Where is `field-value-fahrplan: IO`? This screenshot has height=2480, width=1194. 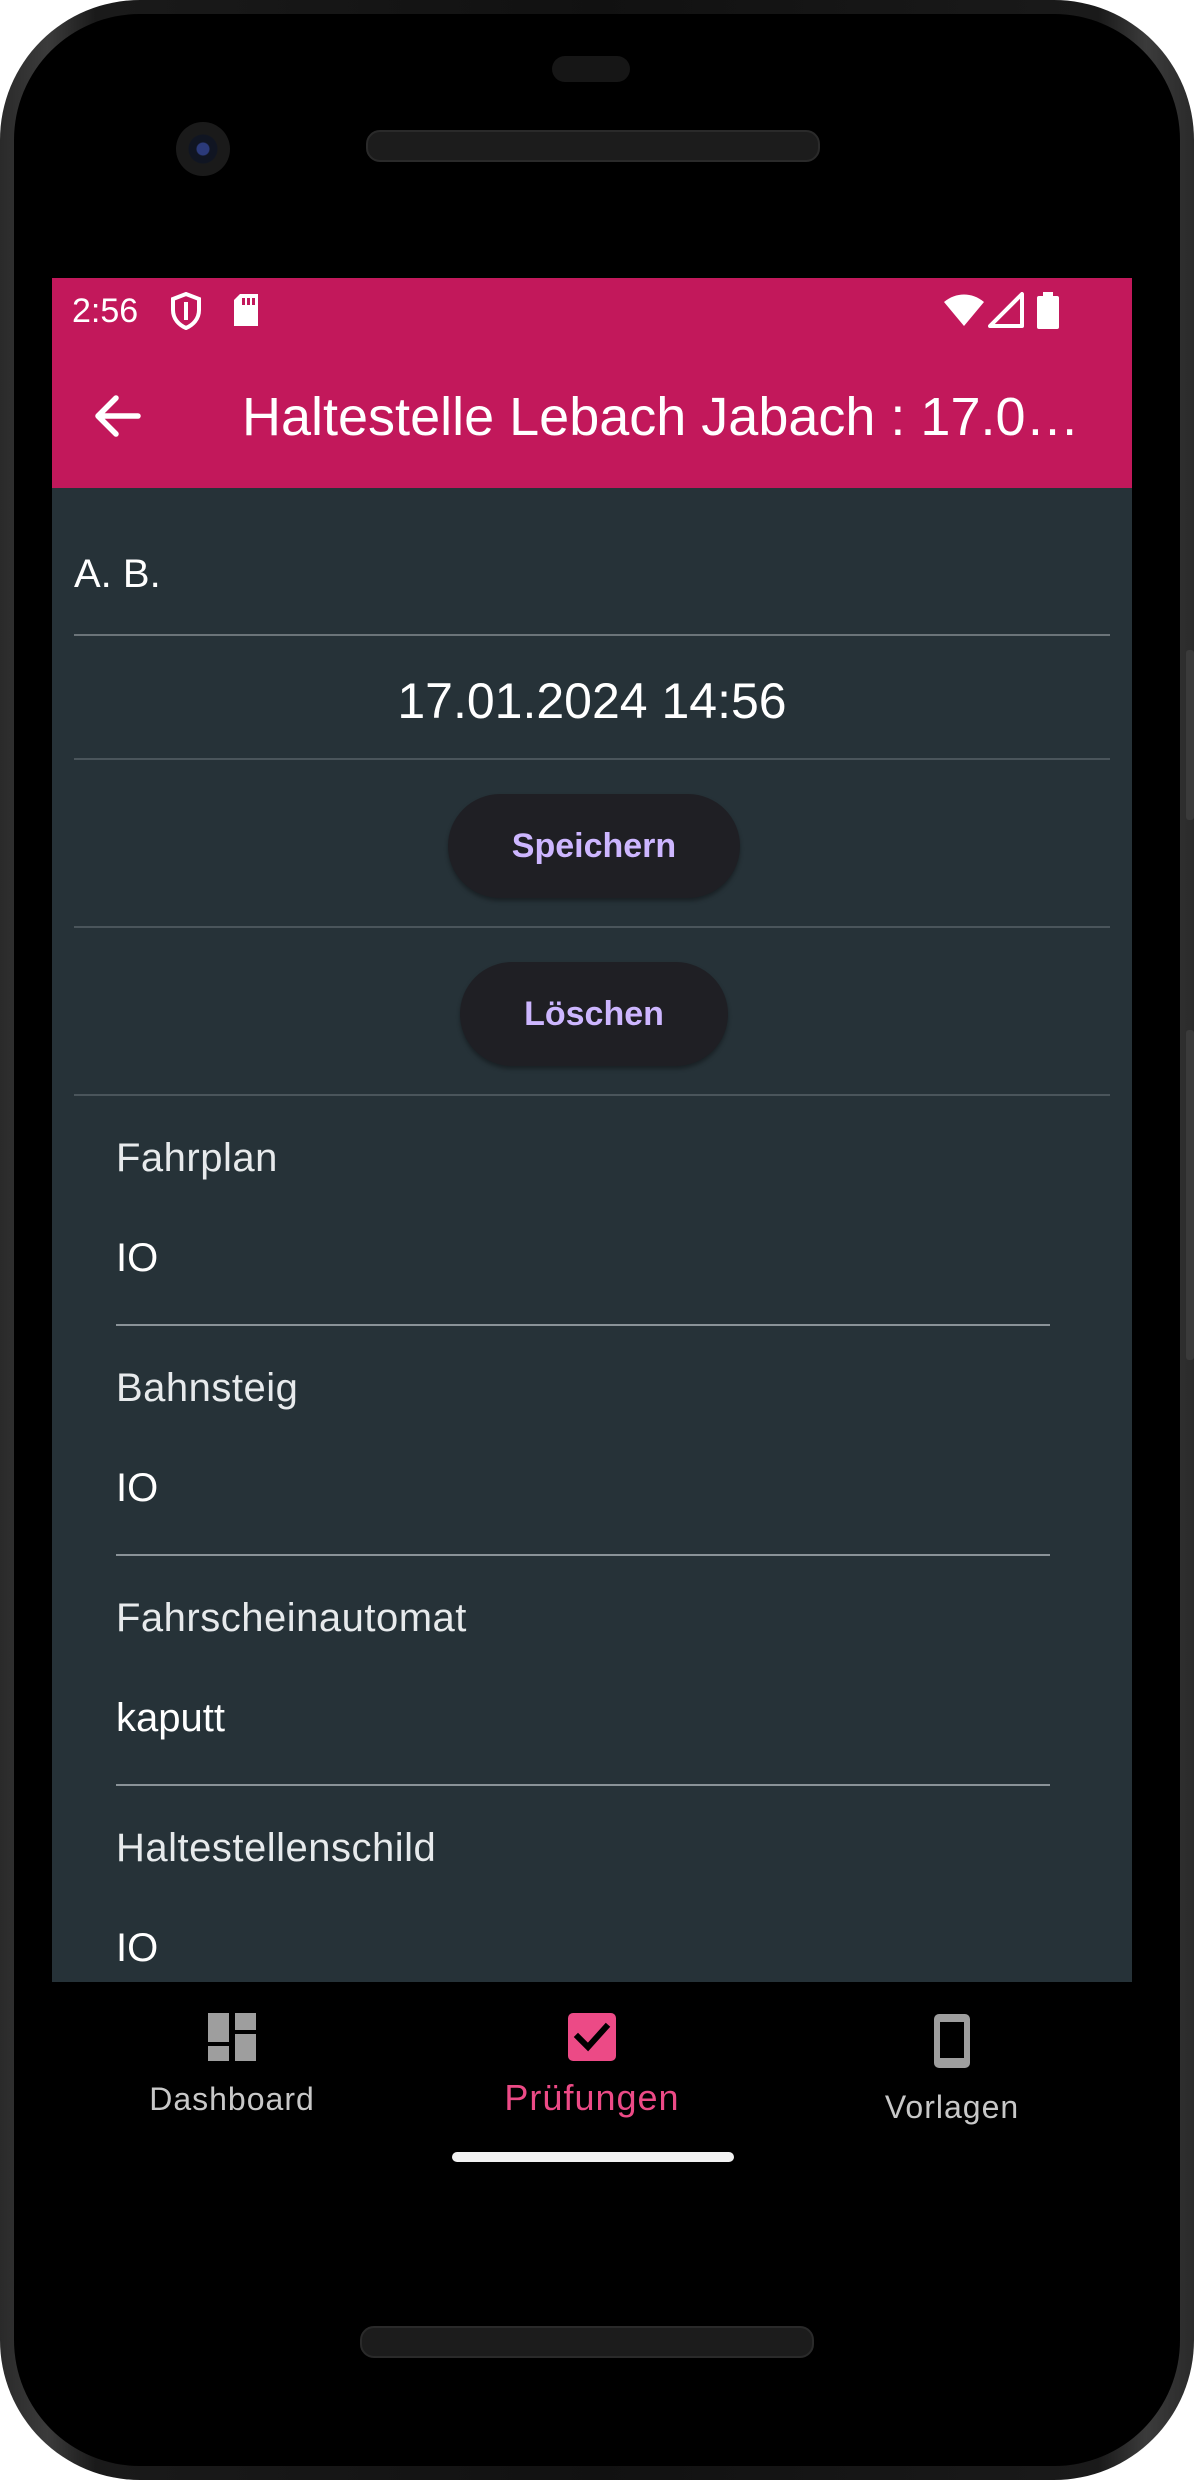 field-value-fahrplan: IO is located at coordinates (137, 1258).